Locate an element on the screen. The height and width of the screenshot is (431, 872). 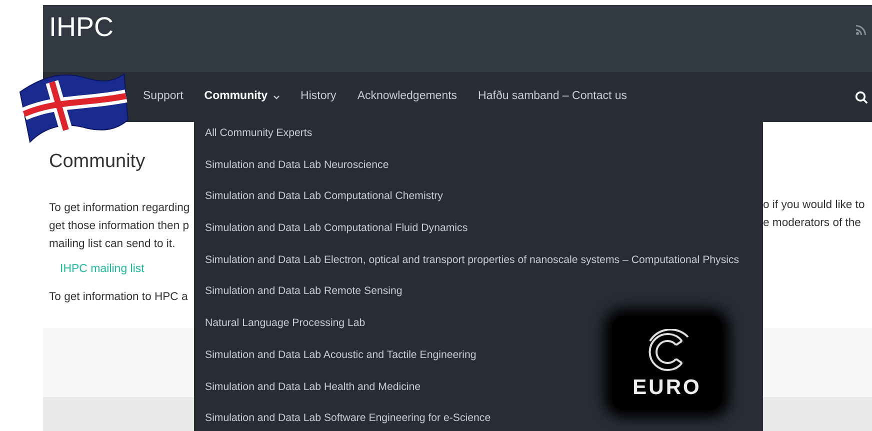
dropdown-item: Simulation and Data Lab Acoustic and Tactile Engineering is located at coordinates (341, 362).